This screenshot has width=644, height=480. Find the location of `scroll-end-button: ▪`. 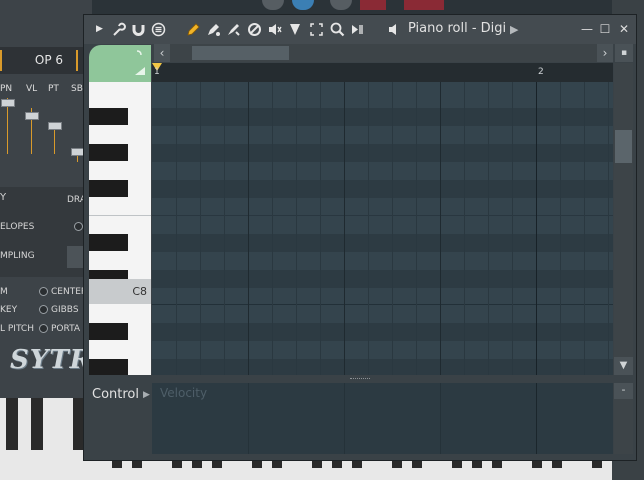

scroll-end-button: ▪ is located at coordinates (624, 53).